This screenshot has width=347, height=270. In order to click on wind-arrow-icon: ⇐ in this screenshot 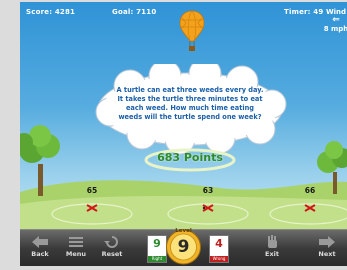, I will do `click(336, 20)`.